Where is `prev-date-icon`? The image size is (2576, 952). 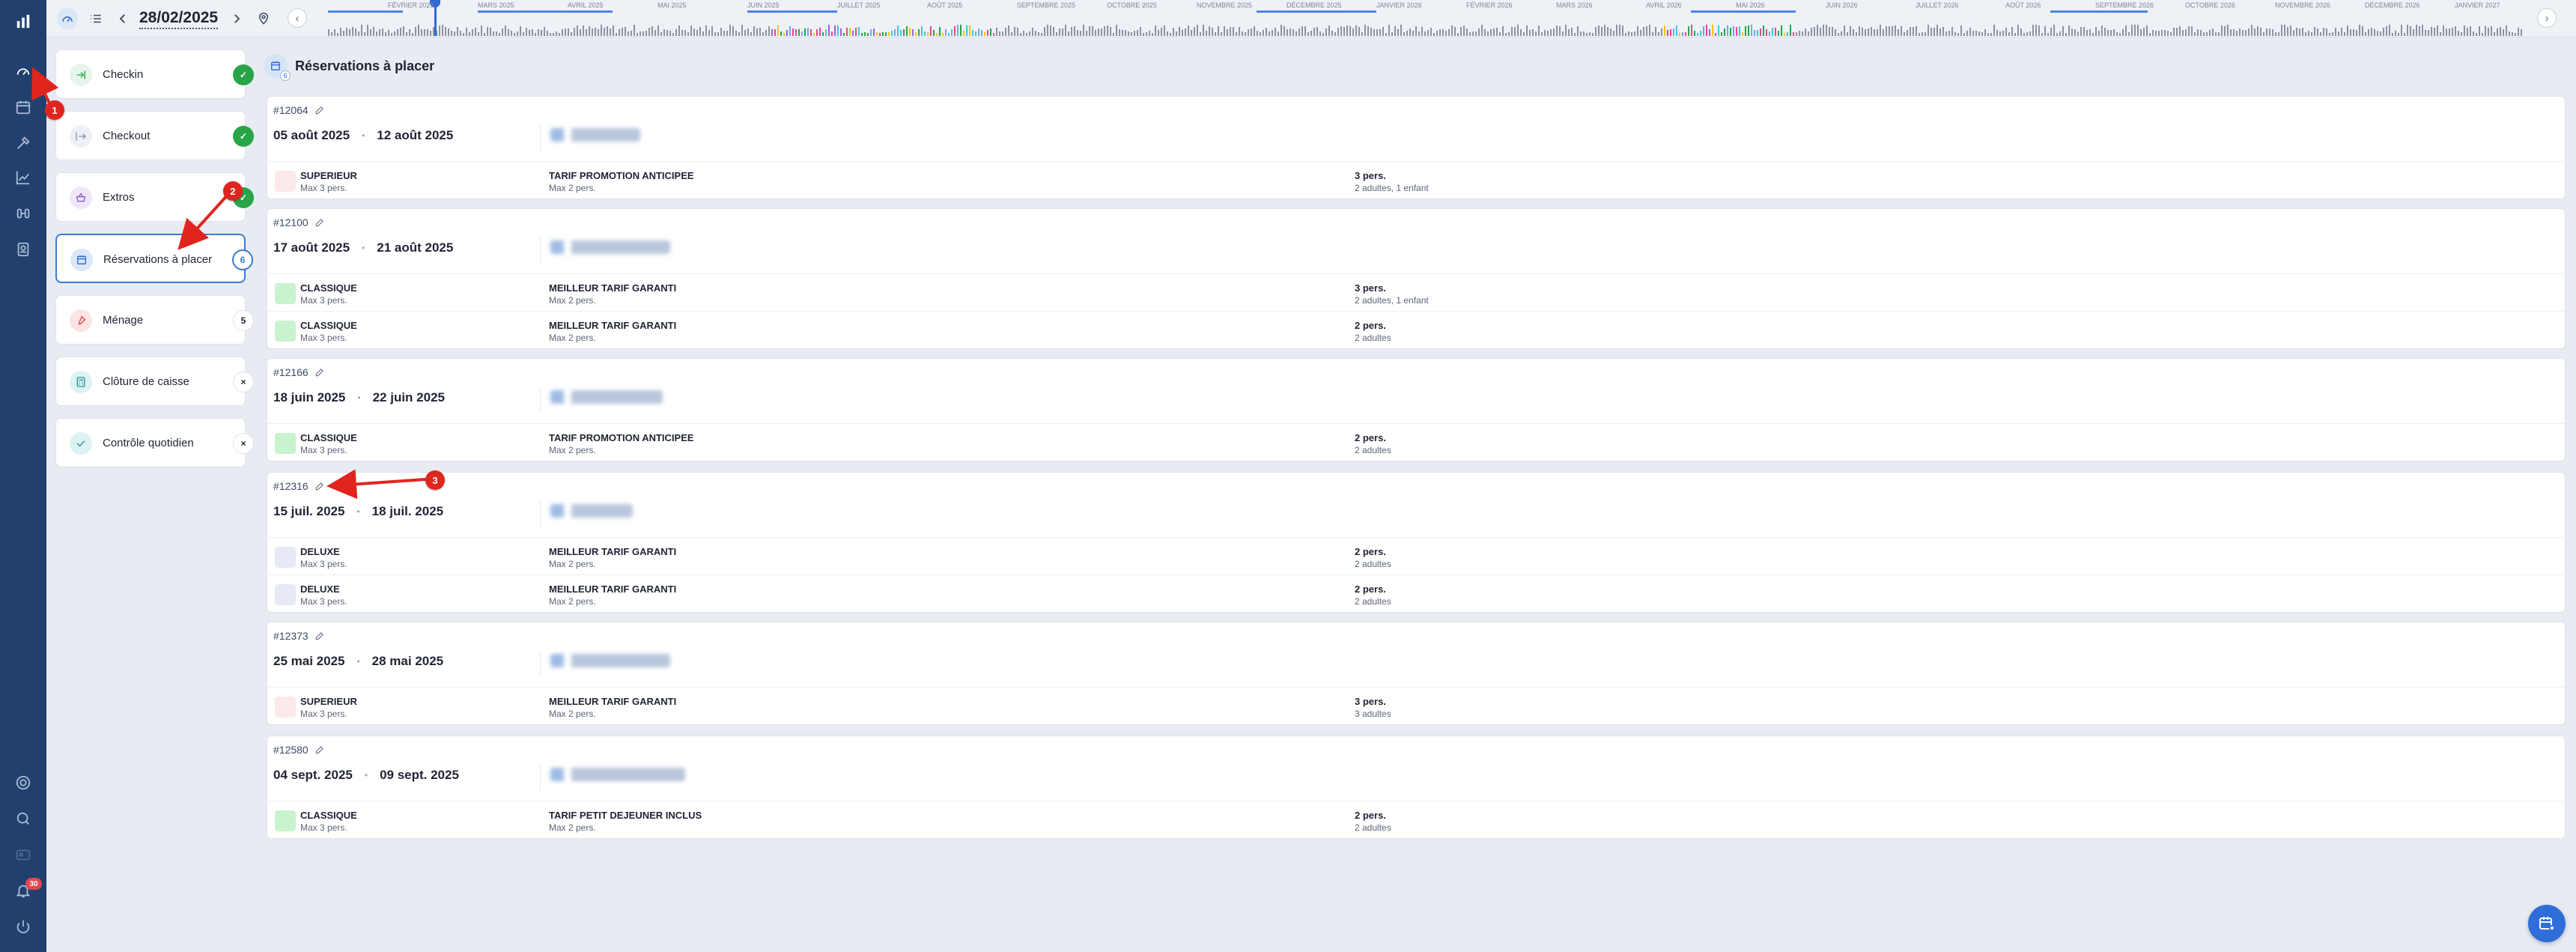 prev-date-icon is located at coordinates (122, 18).